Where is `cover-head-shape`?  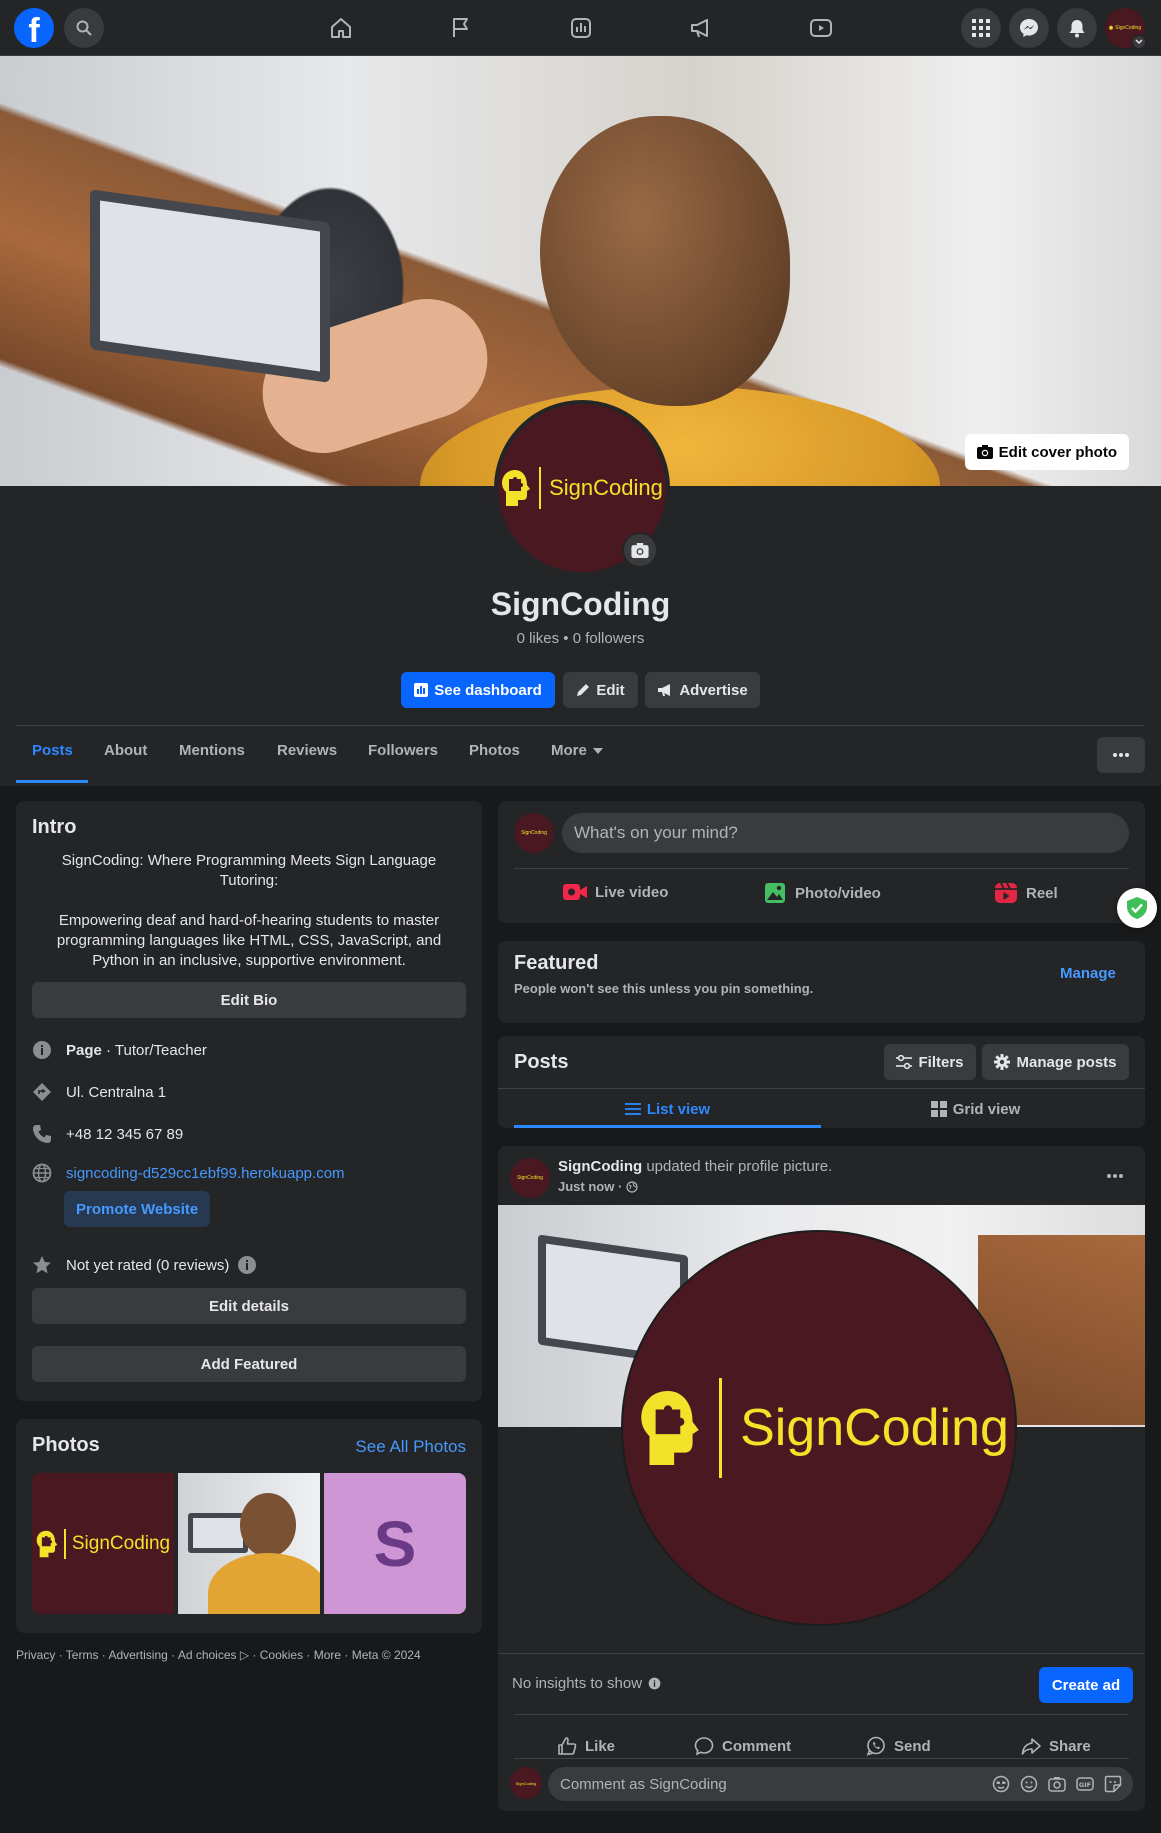
cover-head-shape is located at coordinates (665, 261).